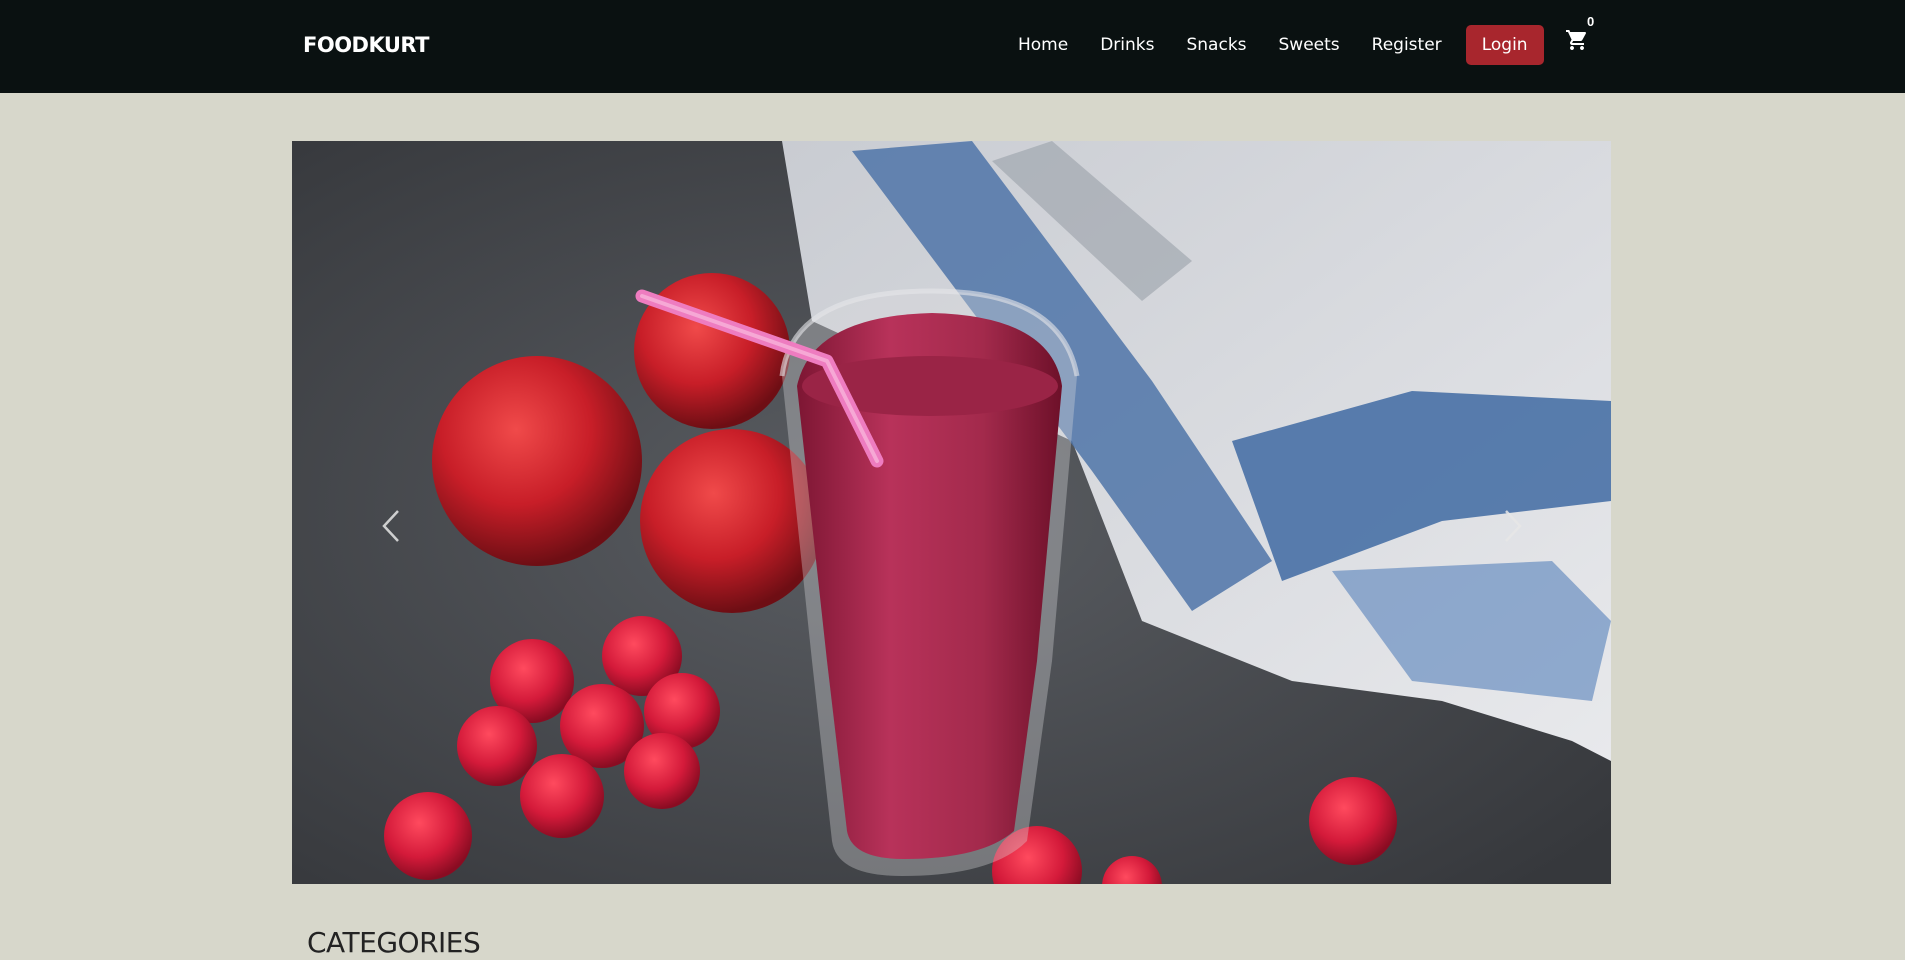  Describe the element at coordinates (1576, 40) in the screenshot. I see `shopping-cart-icon` at that location.